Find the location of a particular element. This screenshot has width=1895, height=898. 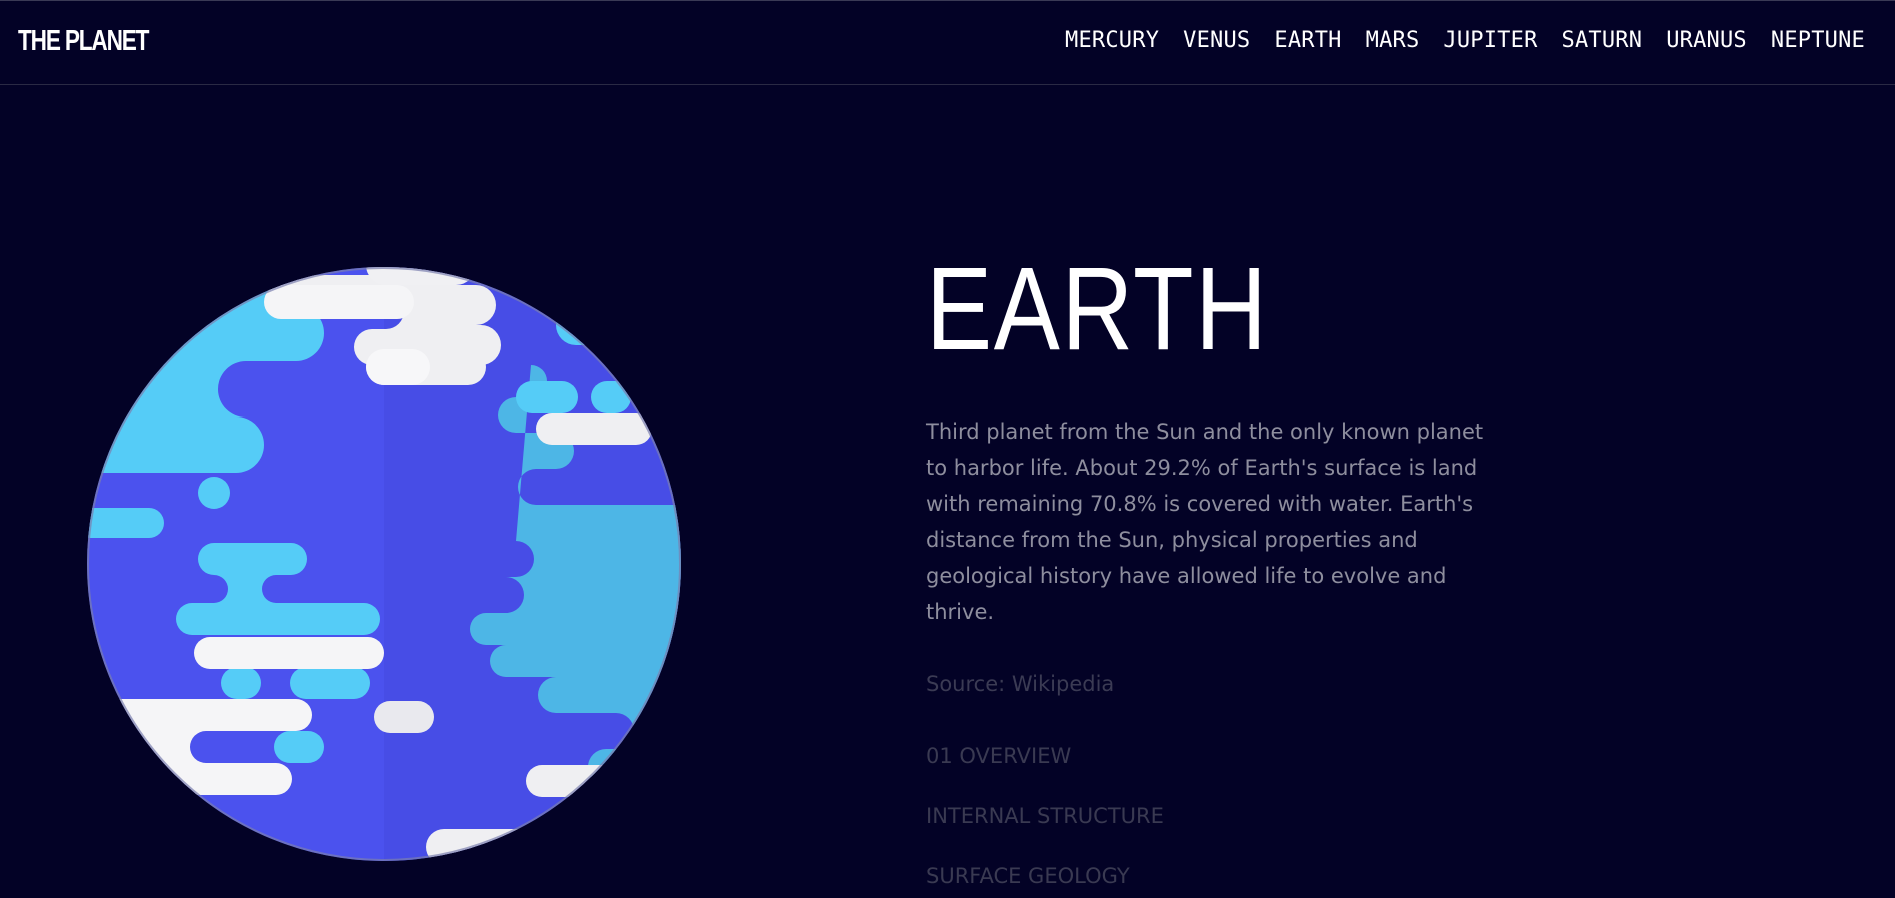

nav-item-jupiter: JUPITER is located at coordinates (1490, 40).